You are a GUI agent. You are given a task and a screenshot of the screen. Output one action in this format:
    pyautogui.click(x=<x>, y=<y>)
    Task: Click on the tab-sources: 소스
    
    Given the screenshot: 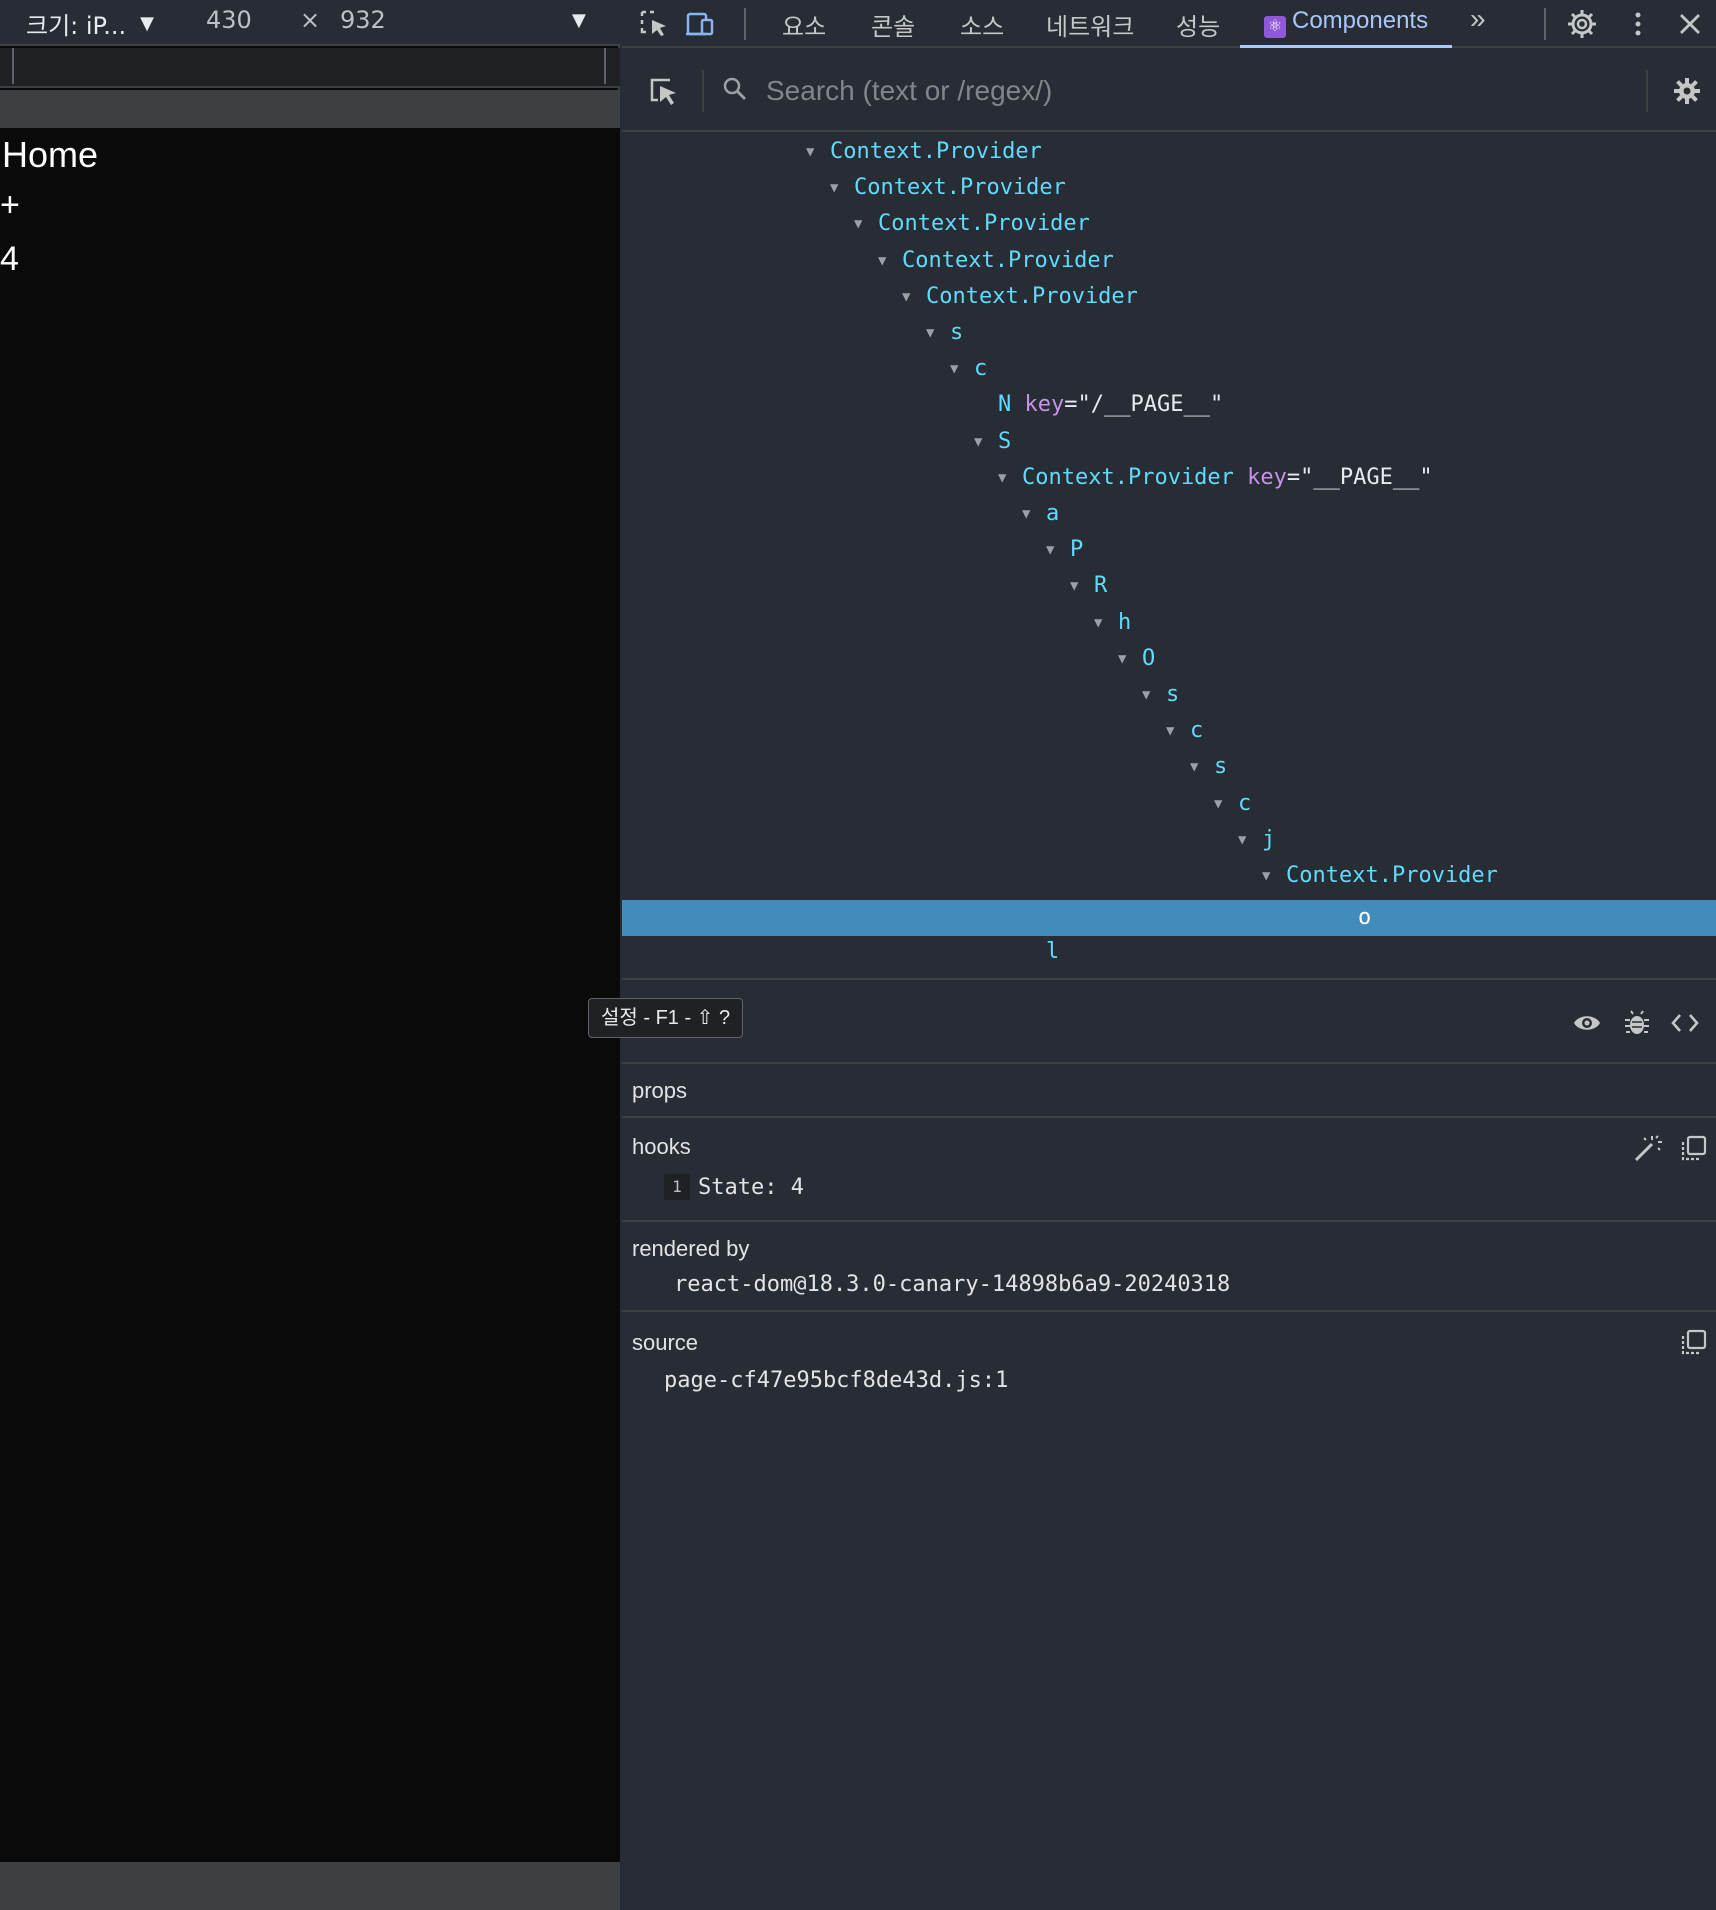 What is the action you would take?
    pyautogui.click(x=982, y=27)
    